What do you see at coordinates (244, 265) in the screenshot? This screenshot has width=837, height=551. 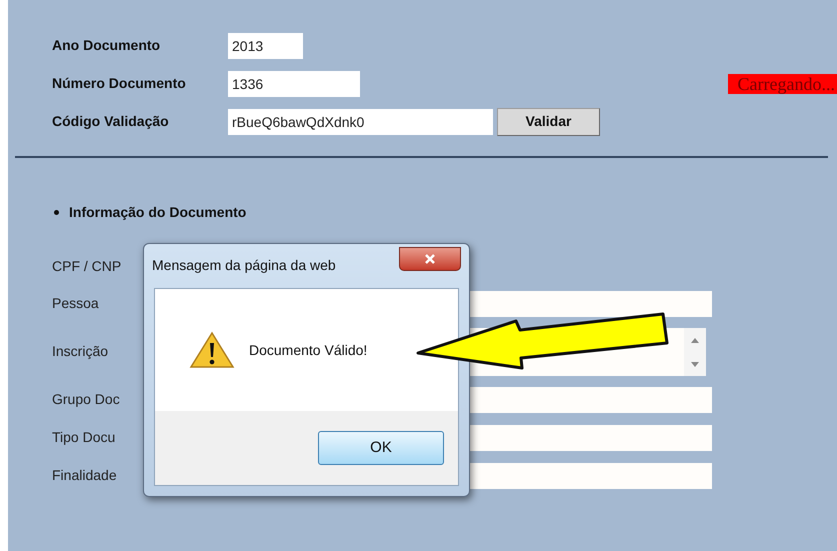 I see `dialog-title: Mensagem da página da web` at bounding box center [244, 265].